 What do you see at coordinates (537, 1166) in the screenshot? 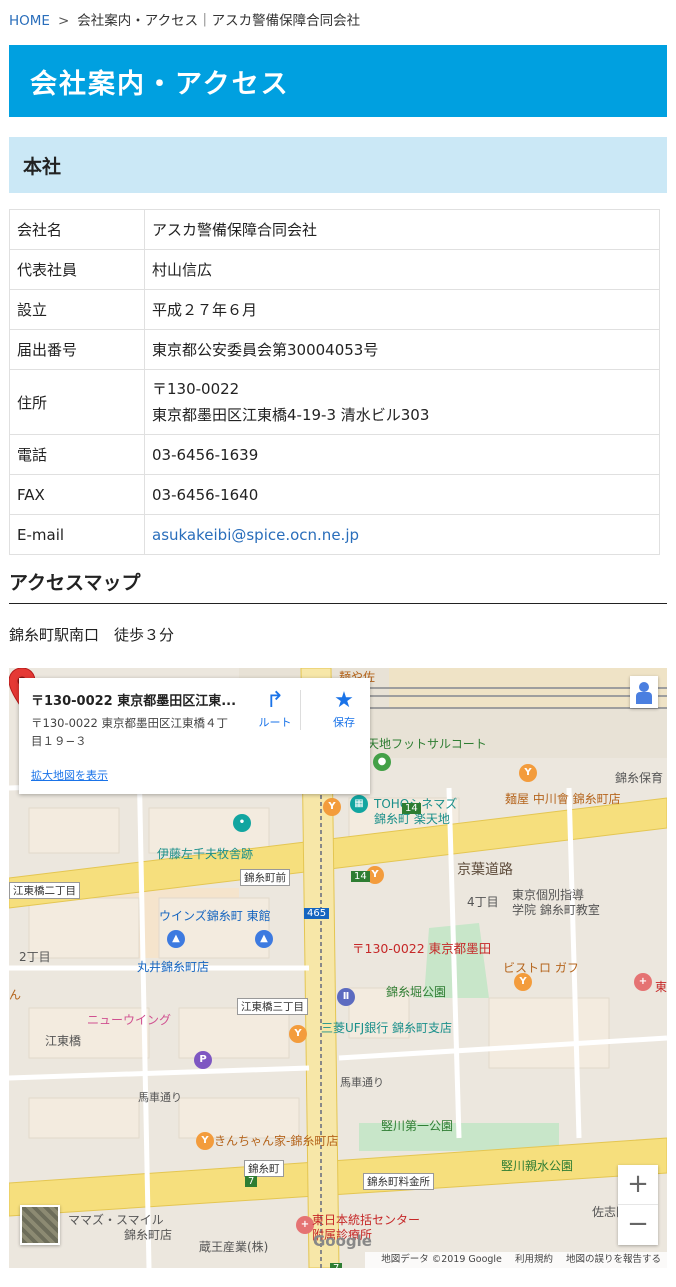
I see `map-label: 竪川親水公園` at bounding box center [537, 1166].